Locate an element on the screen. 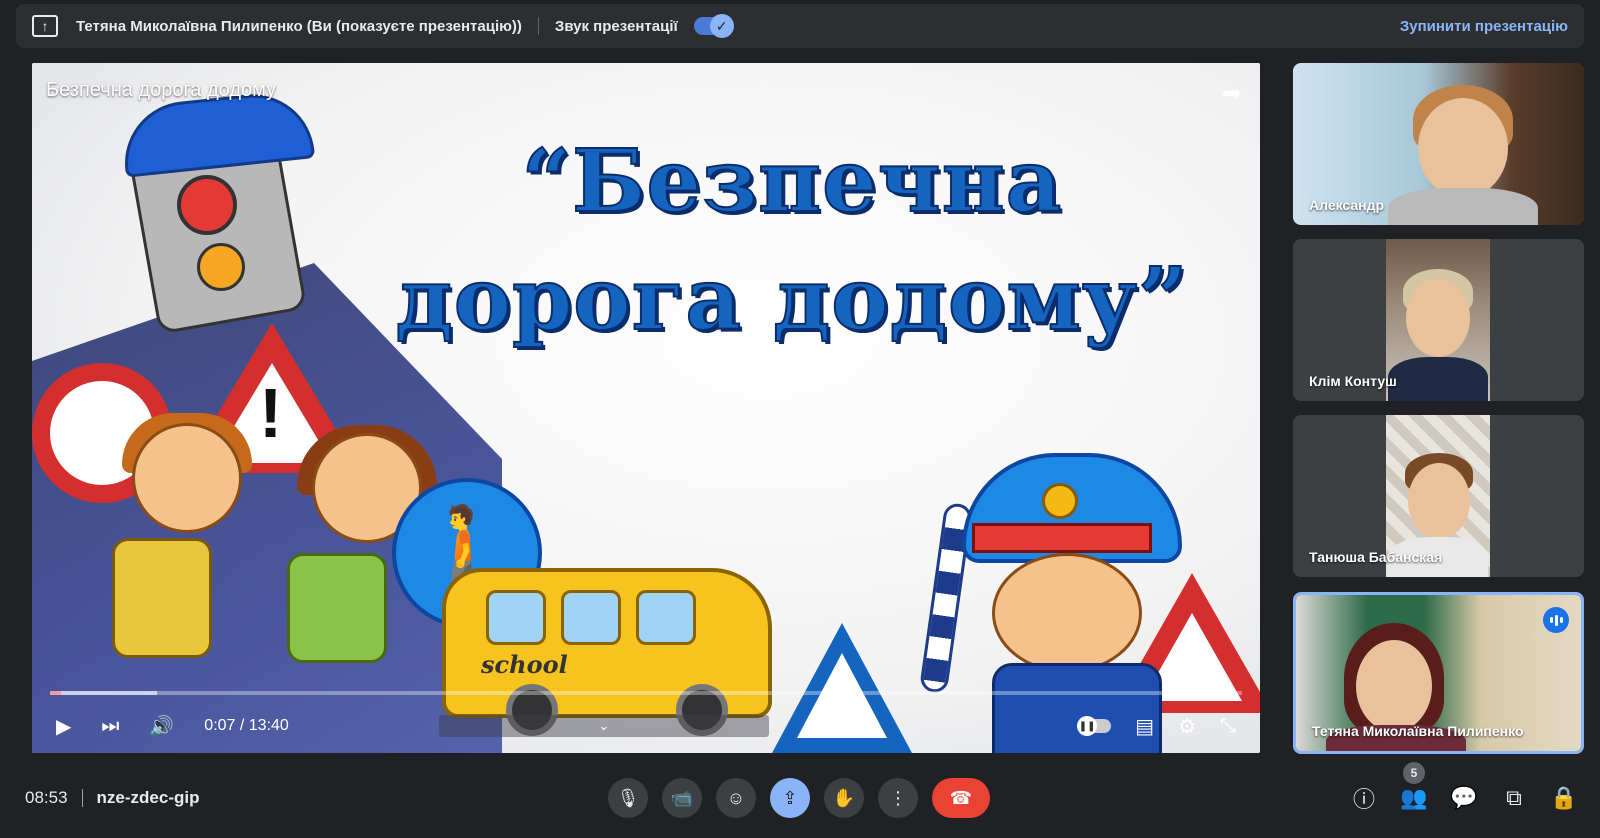  boy-character is located at coordinates (187, 568).